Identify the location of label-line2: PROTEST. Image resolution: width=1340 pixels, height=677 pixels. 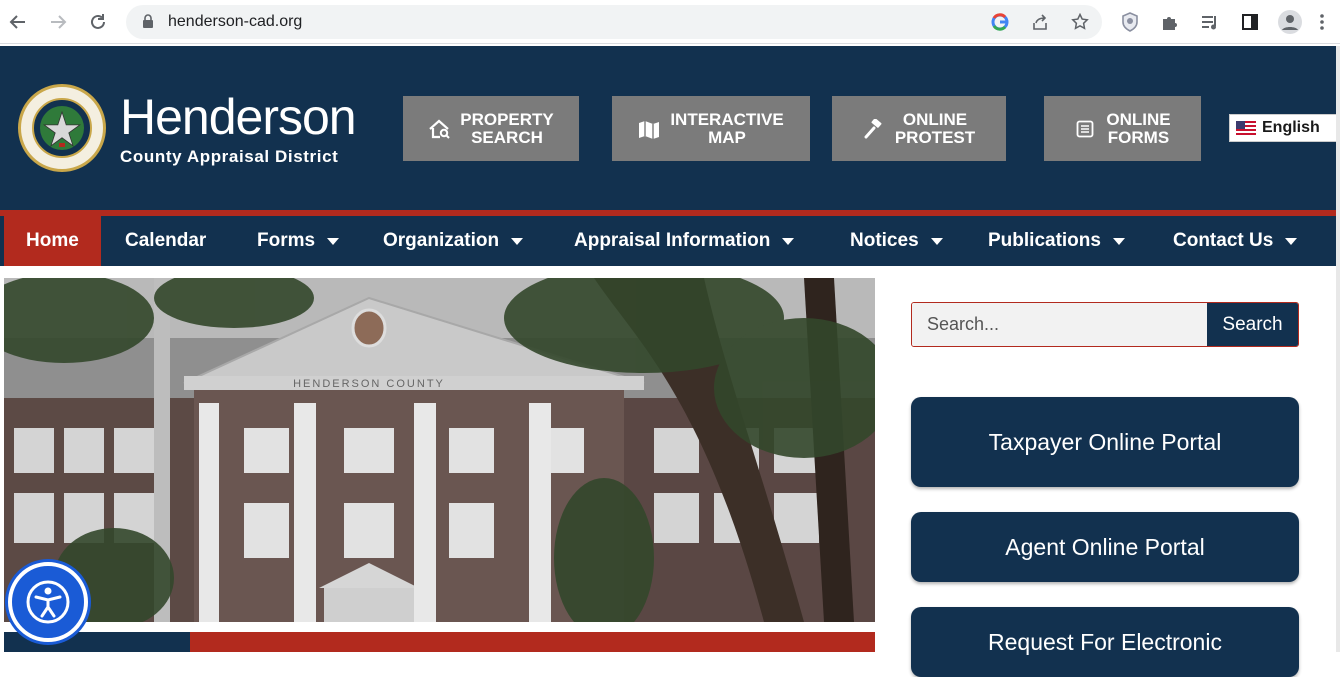
(935, 137).